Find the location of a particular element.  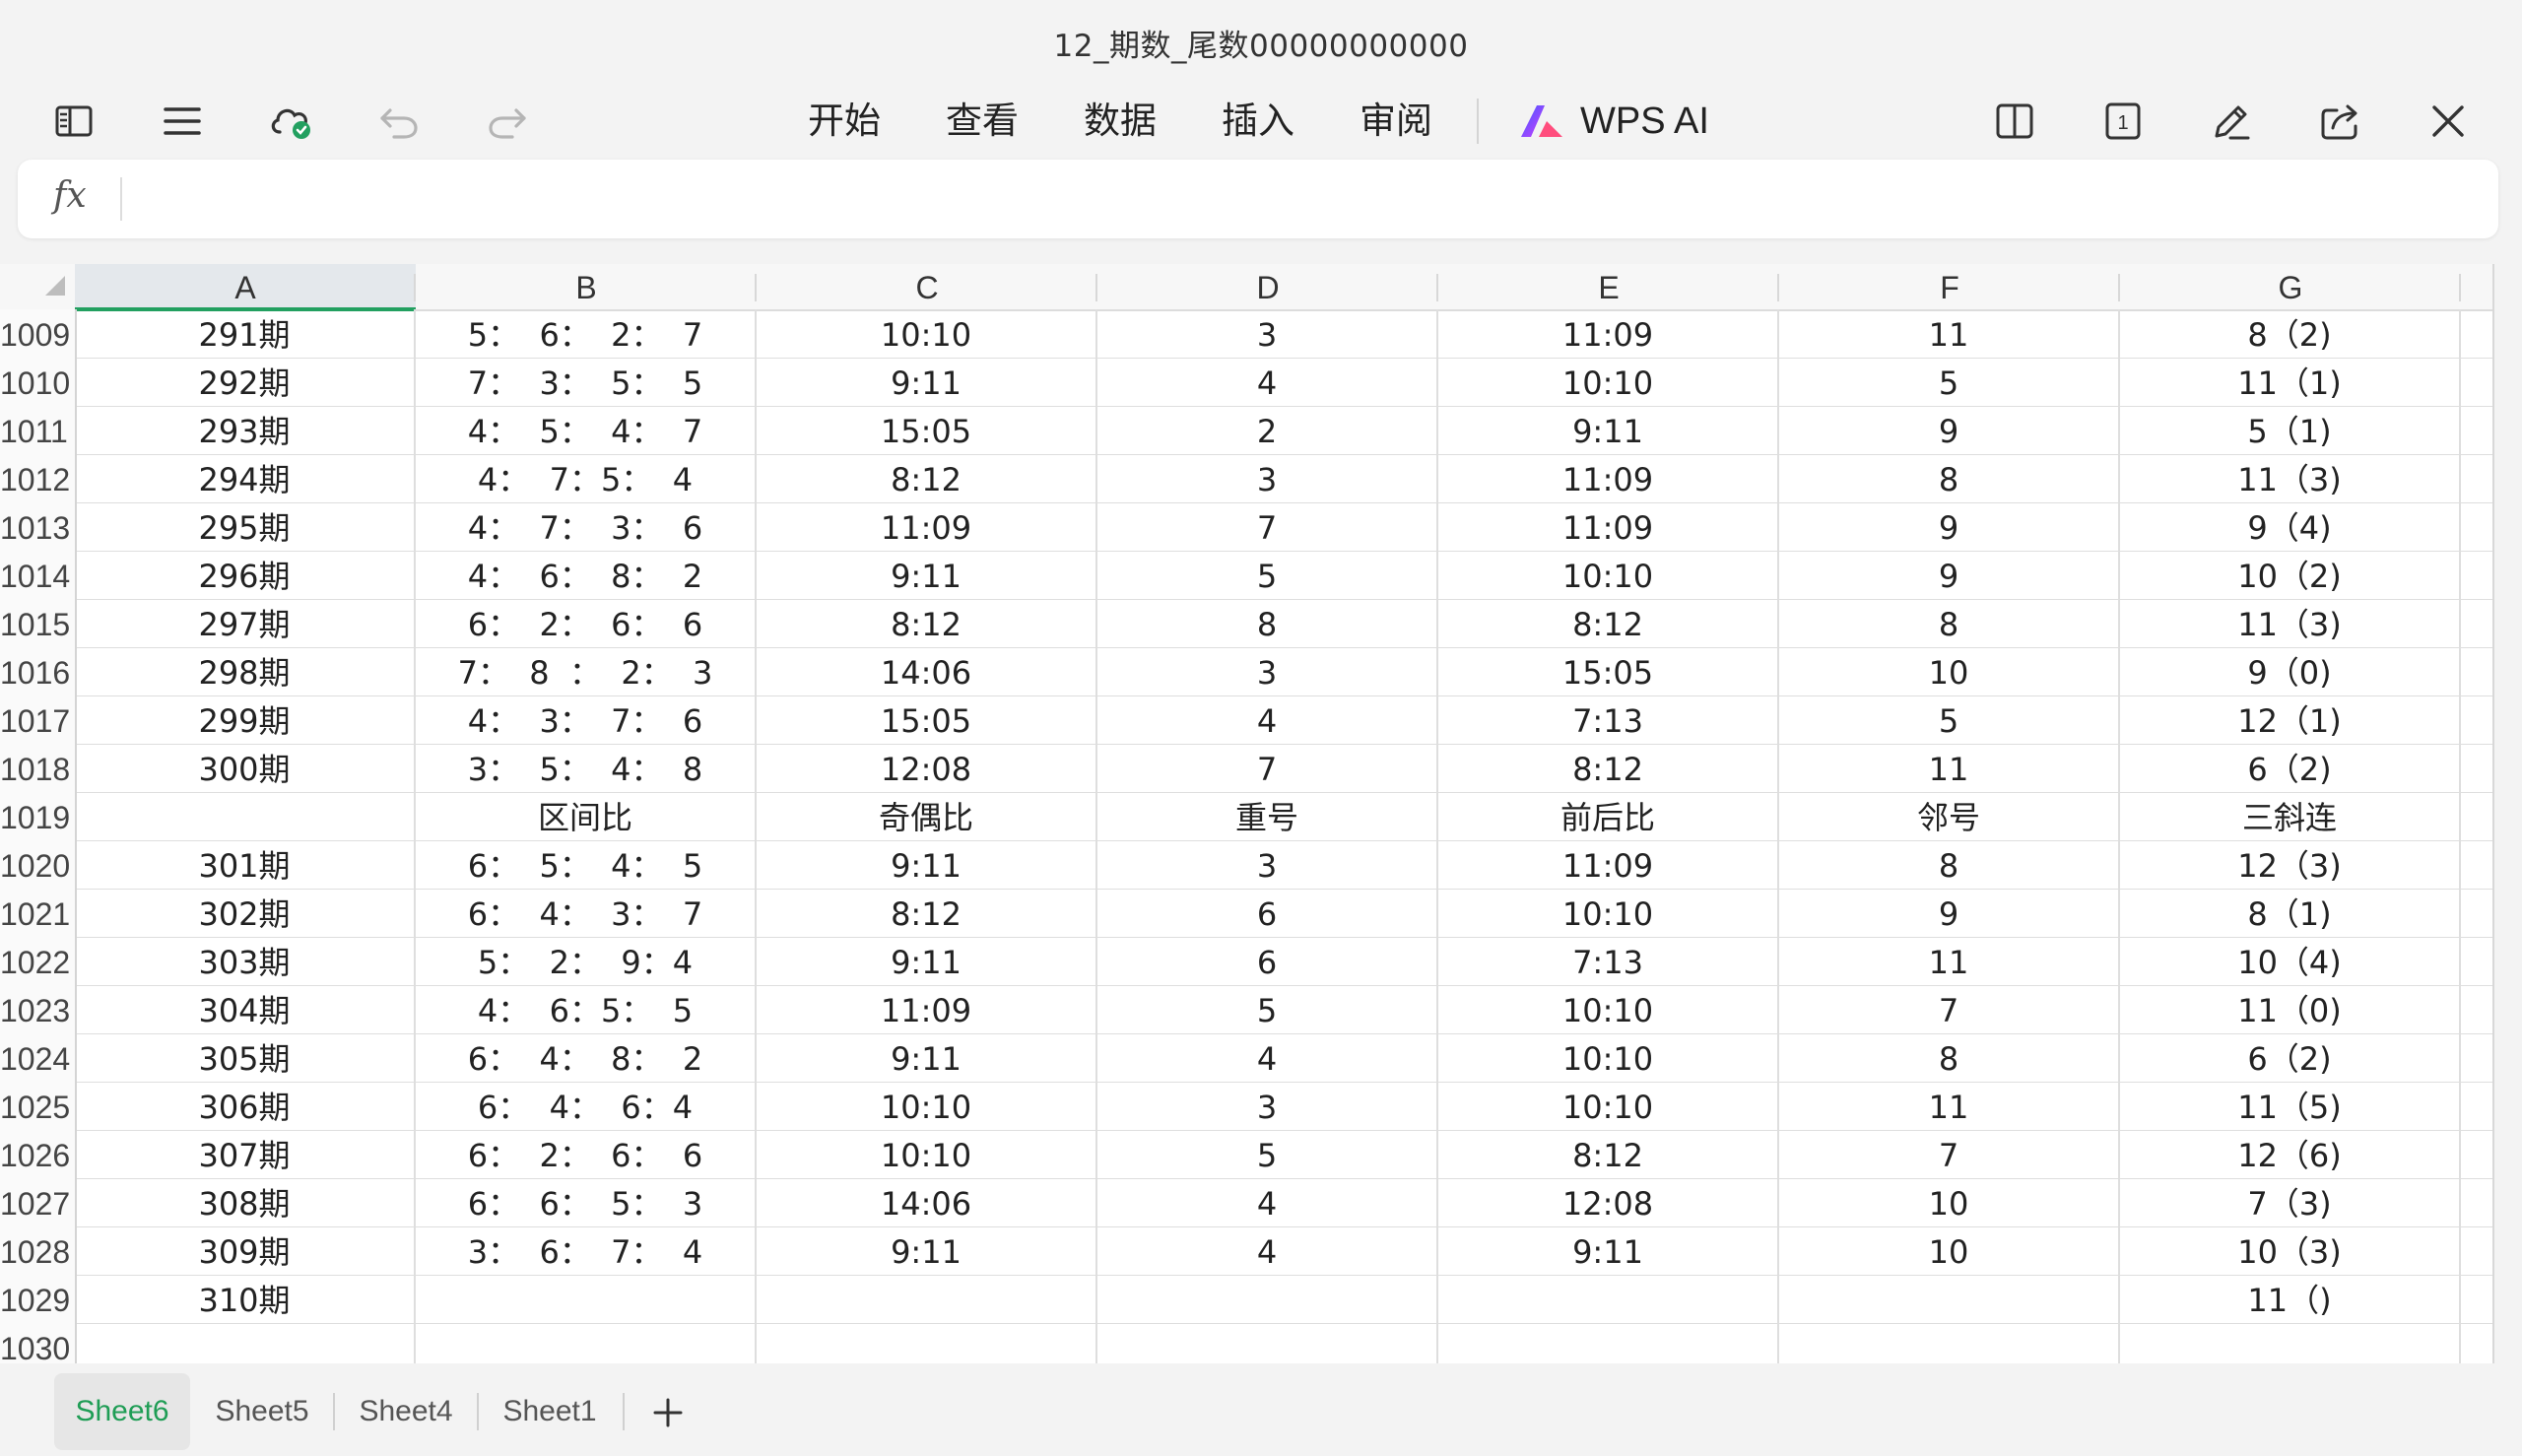

cell-e: 8:12 is located at coordinates (1608, 1154).